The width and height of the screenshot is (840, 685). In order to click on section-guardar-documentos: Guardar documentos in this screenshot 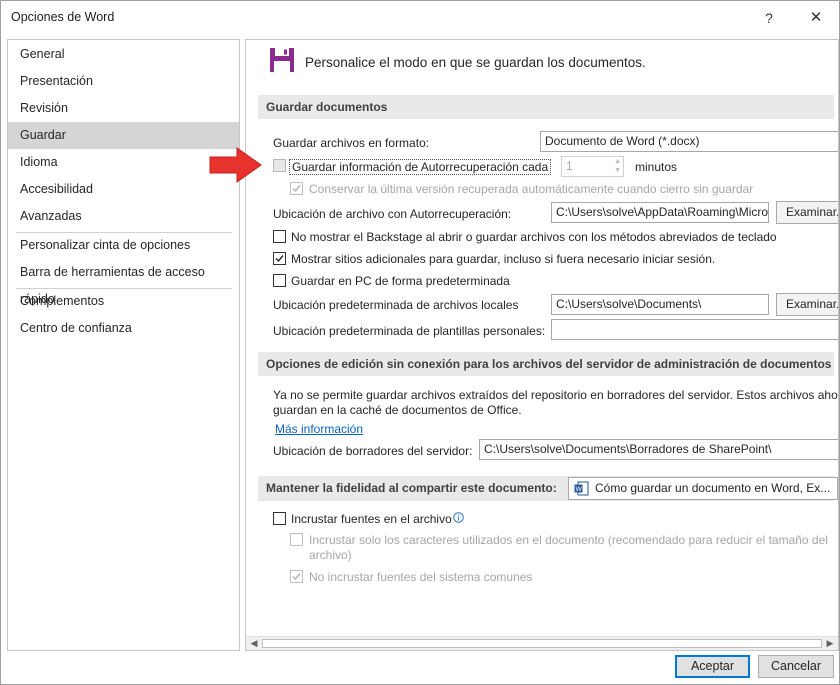, I will do `click(546, 107)`.